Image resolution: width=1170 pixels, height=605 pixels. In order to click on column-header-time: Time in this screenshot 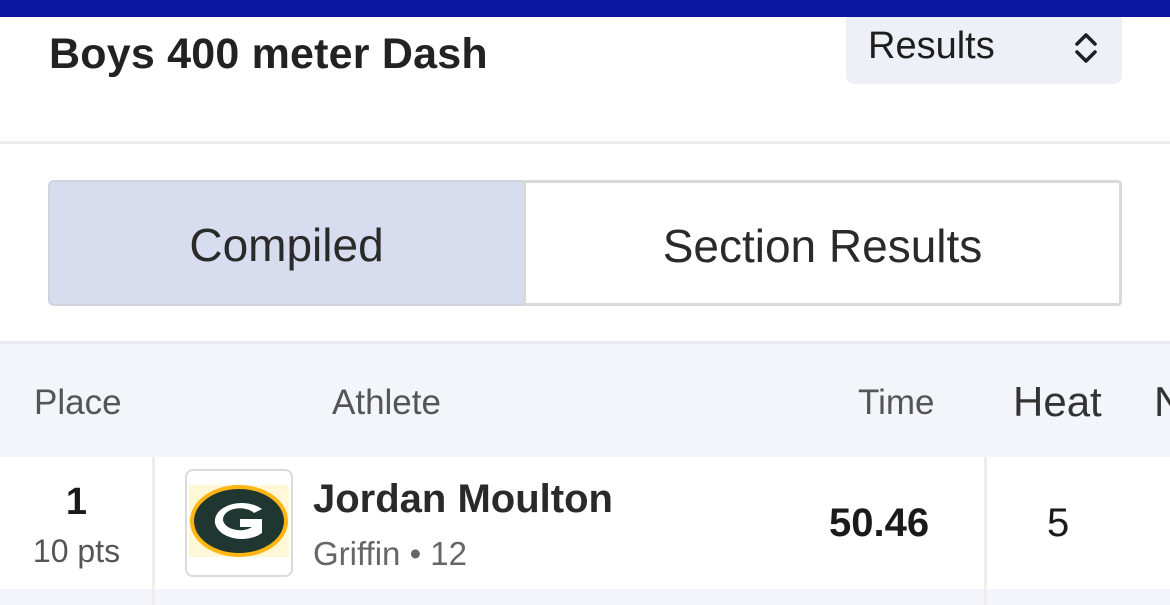, I will do `click(896, 403)`.